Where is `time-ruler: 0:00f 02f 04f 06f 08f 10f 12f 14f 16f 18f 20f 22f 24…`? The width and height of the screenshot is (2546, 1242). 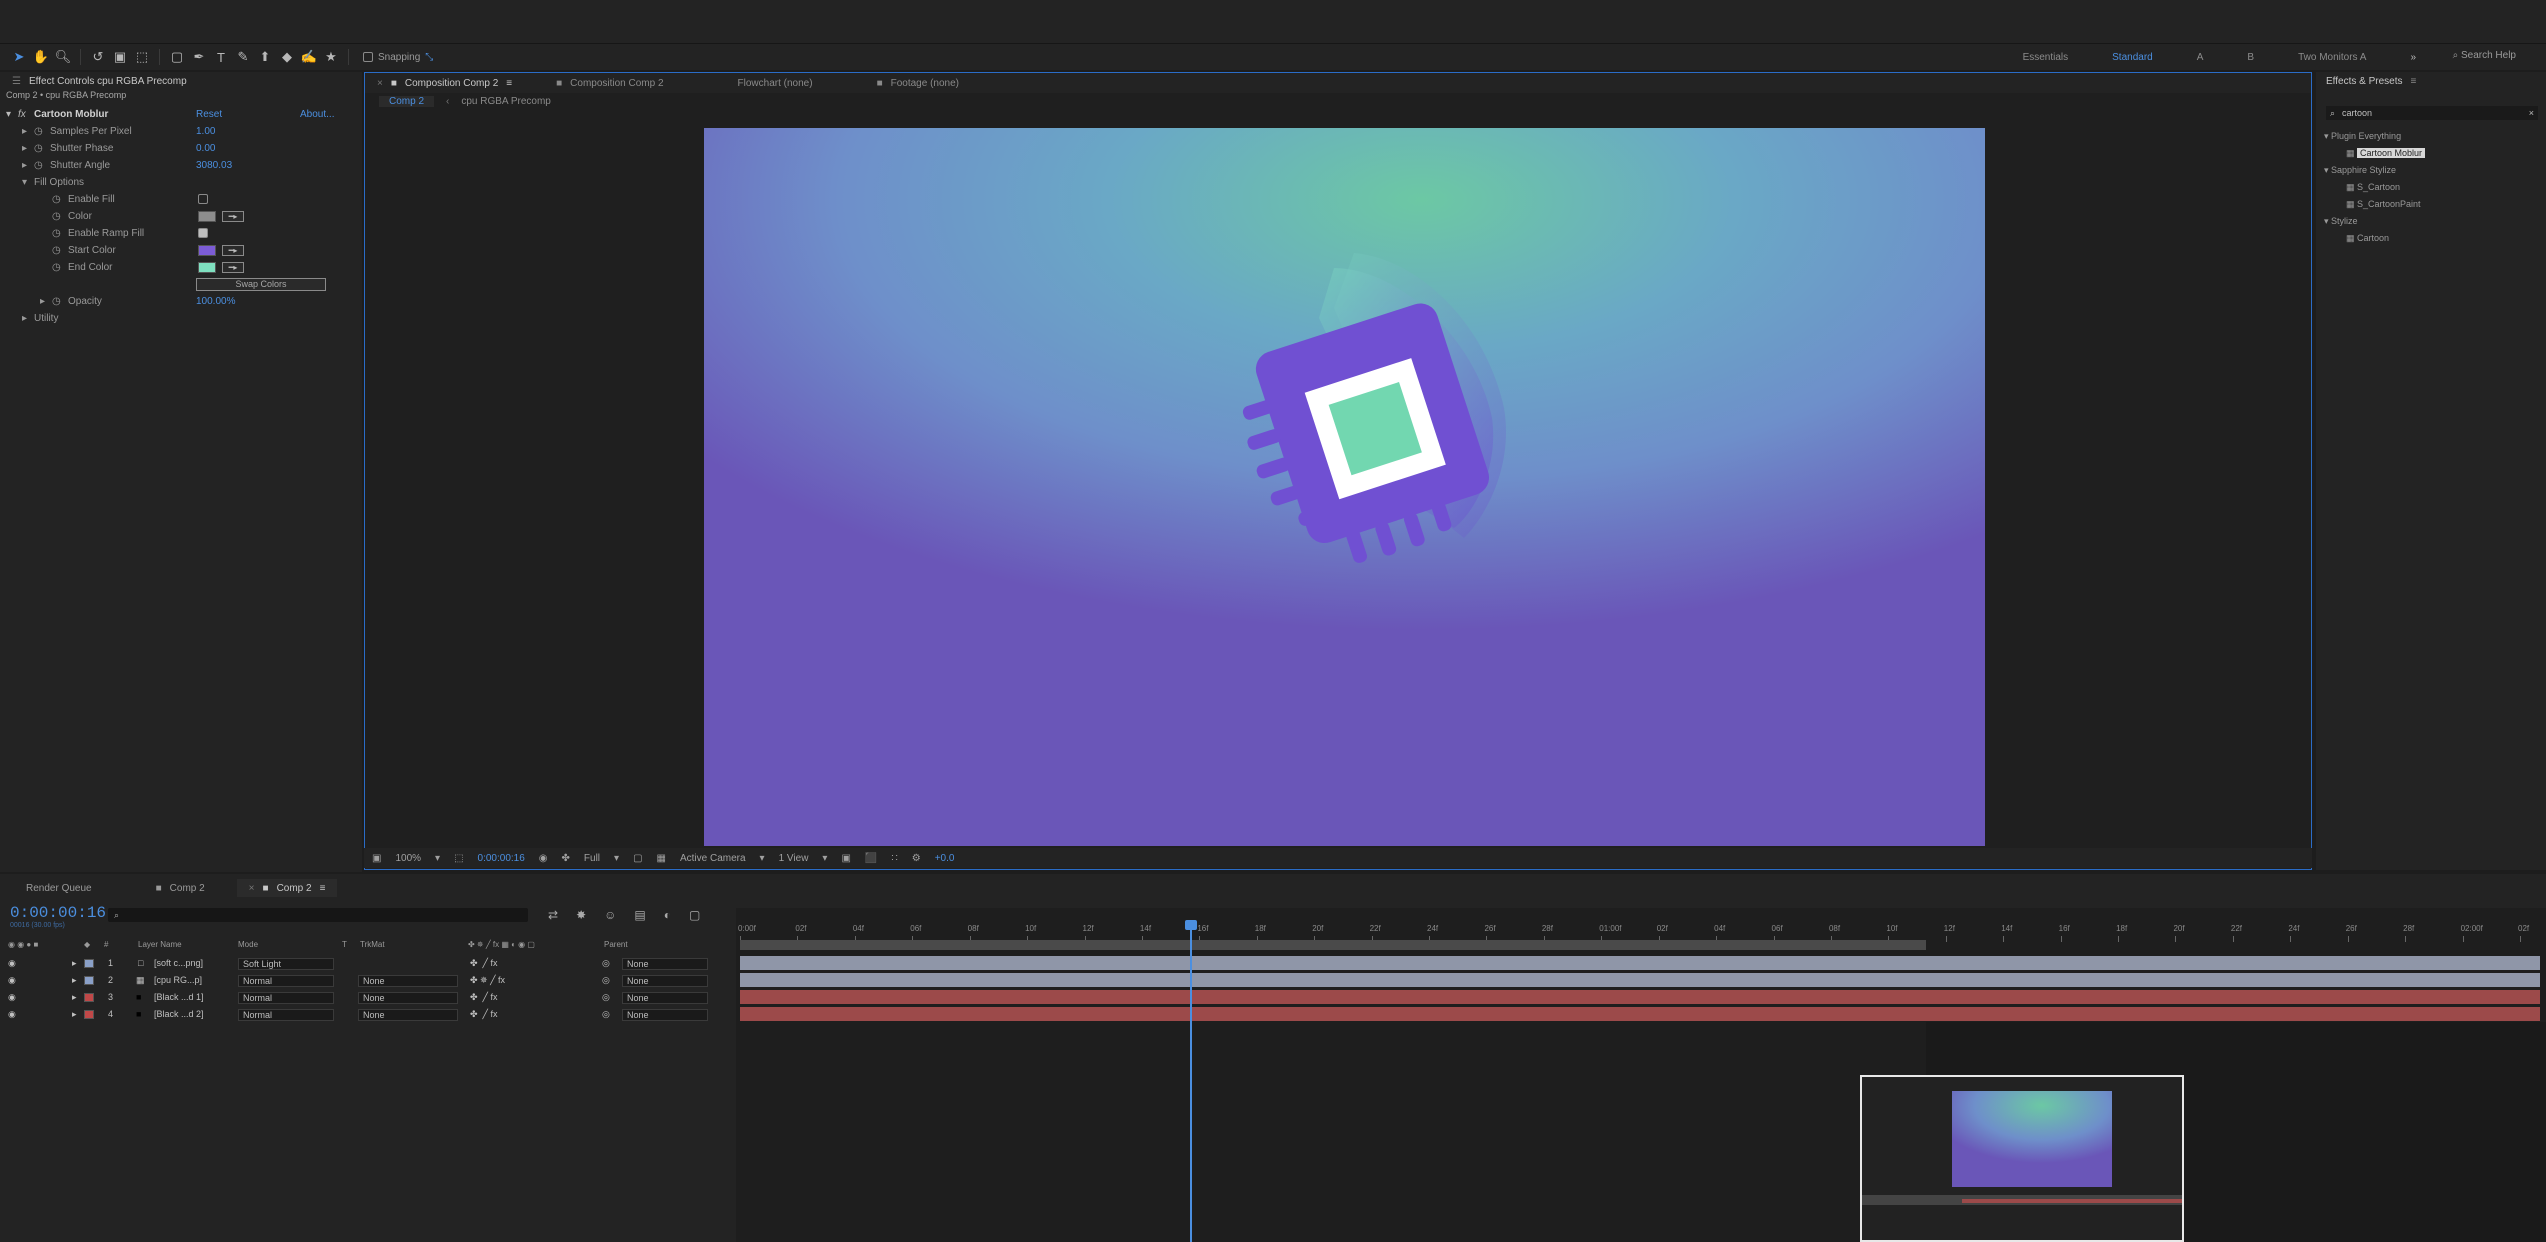 time-ruler: 0:00f 02f 04f 06f 08f 10f 12f 14f 16f 18f 20f 22f 24… is located at coordinates (1641, 928).